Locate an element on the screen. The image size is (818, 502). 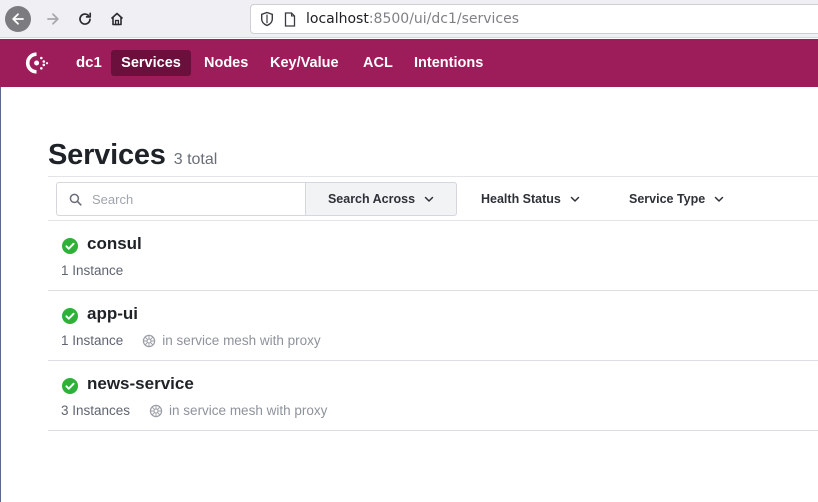
page-info-icon is located at coordinates (290, 19).